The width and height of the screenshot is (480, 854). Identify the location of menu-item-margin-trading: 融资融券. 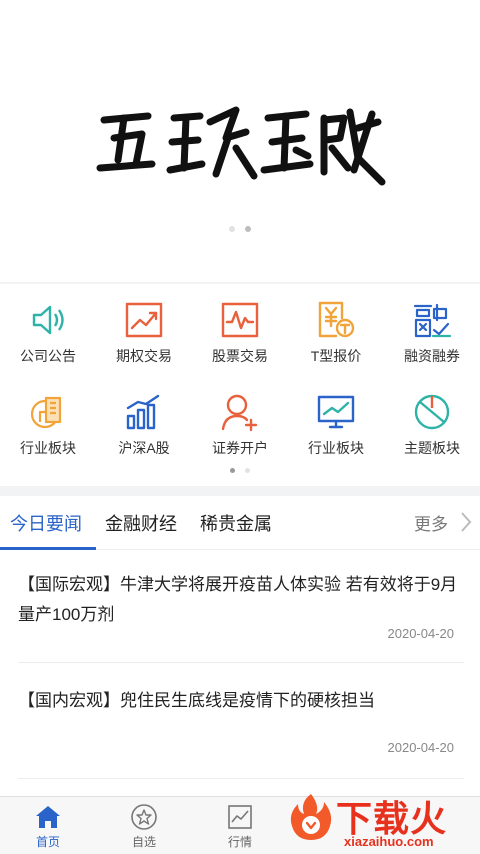
(432, 330).